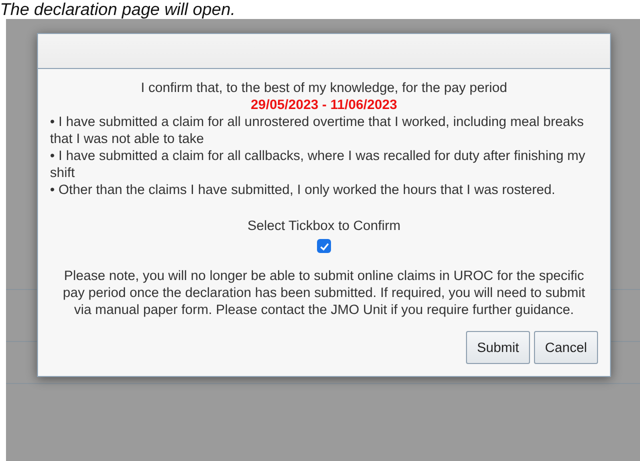 The width and height of the screenshot is (640, 461). I want to click on statement-text: • I have submitted a claim for all unrostered overtime that I worked, including meal breaks that I was not able to take, so click(317, 130).